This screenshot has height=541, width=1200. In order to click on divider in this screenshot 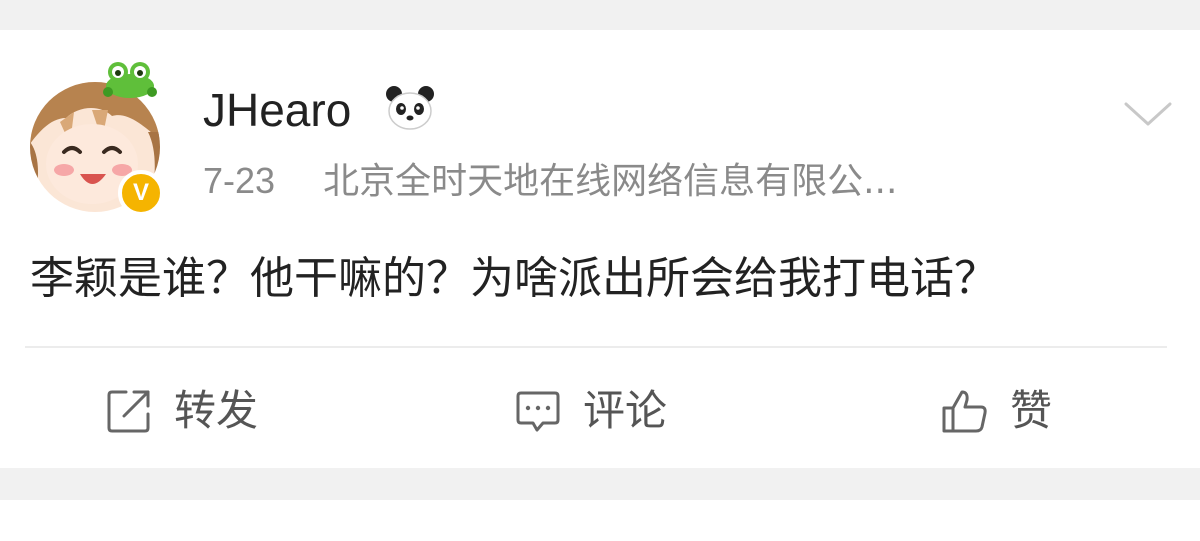, I will do `click(596, 347)`.